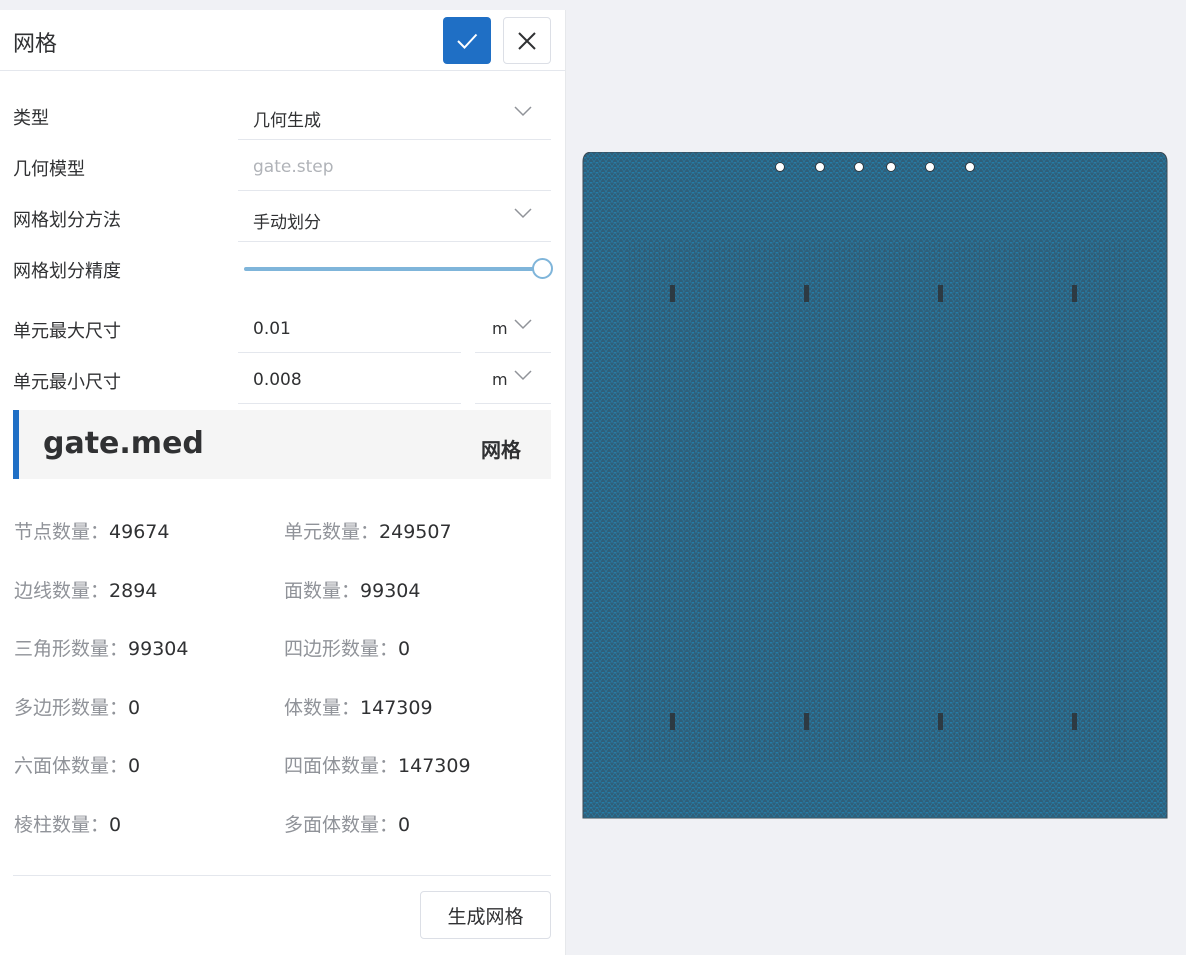 This screenshot has width=1186, height=955. Describe the element at coordinates (49, 169) in the screenshot. I see `geometry-label: 几何模型` at that location.